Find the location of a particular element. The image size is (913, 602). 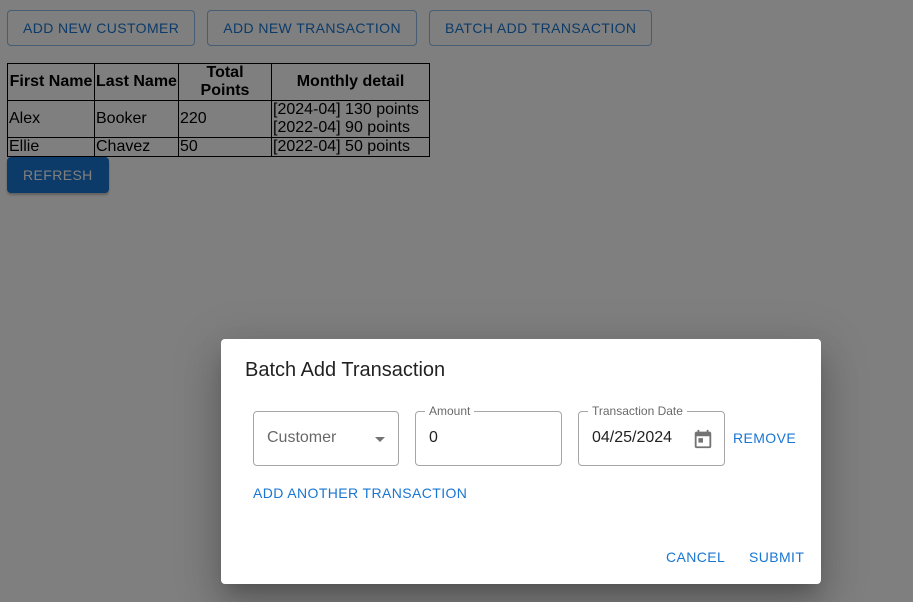

cancel-button: CANCEL is located at coordinates (695, 557).